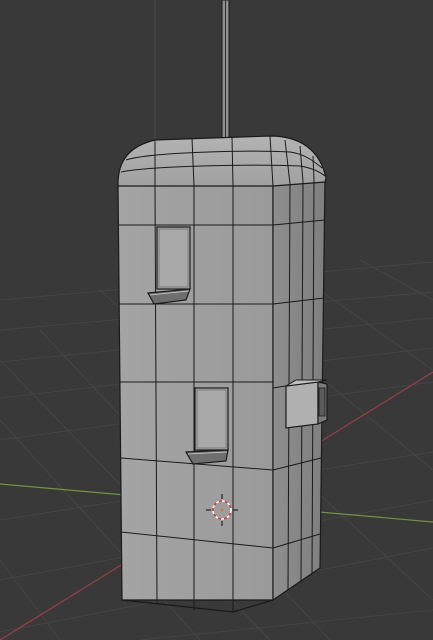  Describe the element at coordinates (306, 404) in the screenshot. I see `side-box` at that location.